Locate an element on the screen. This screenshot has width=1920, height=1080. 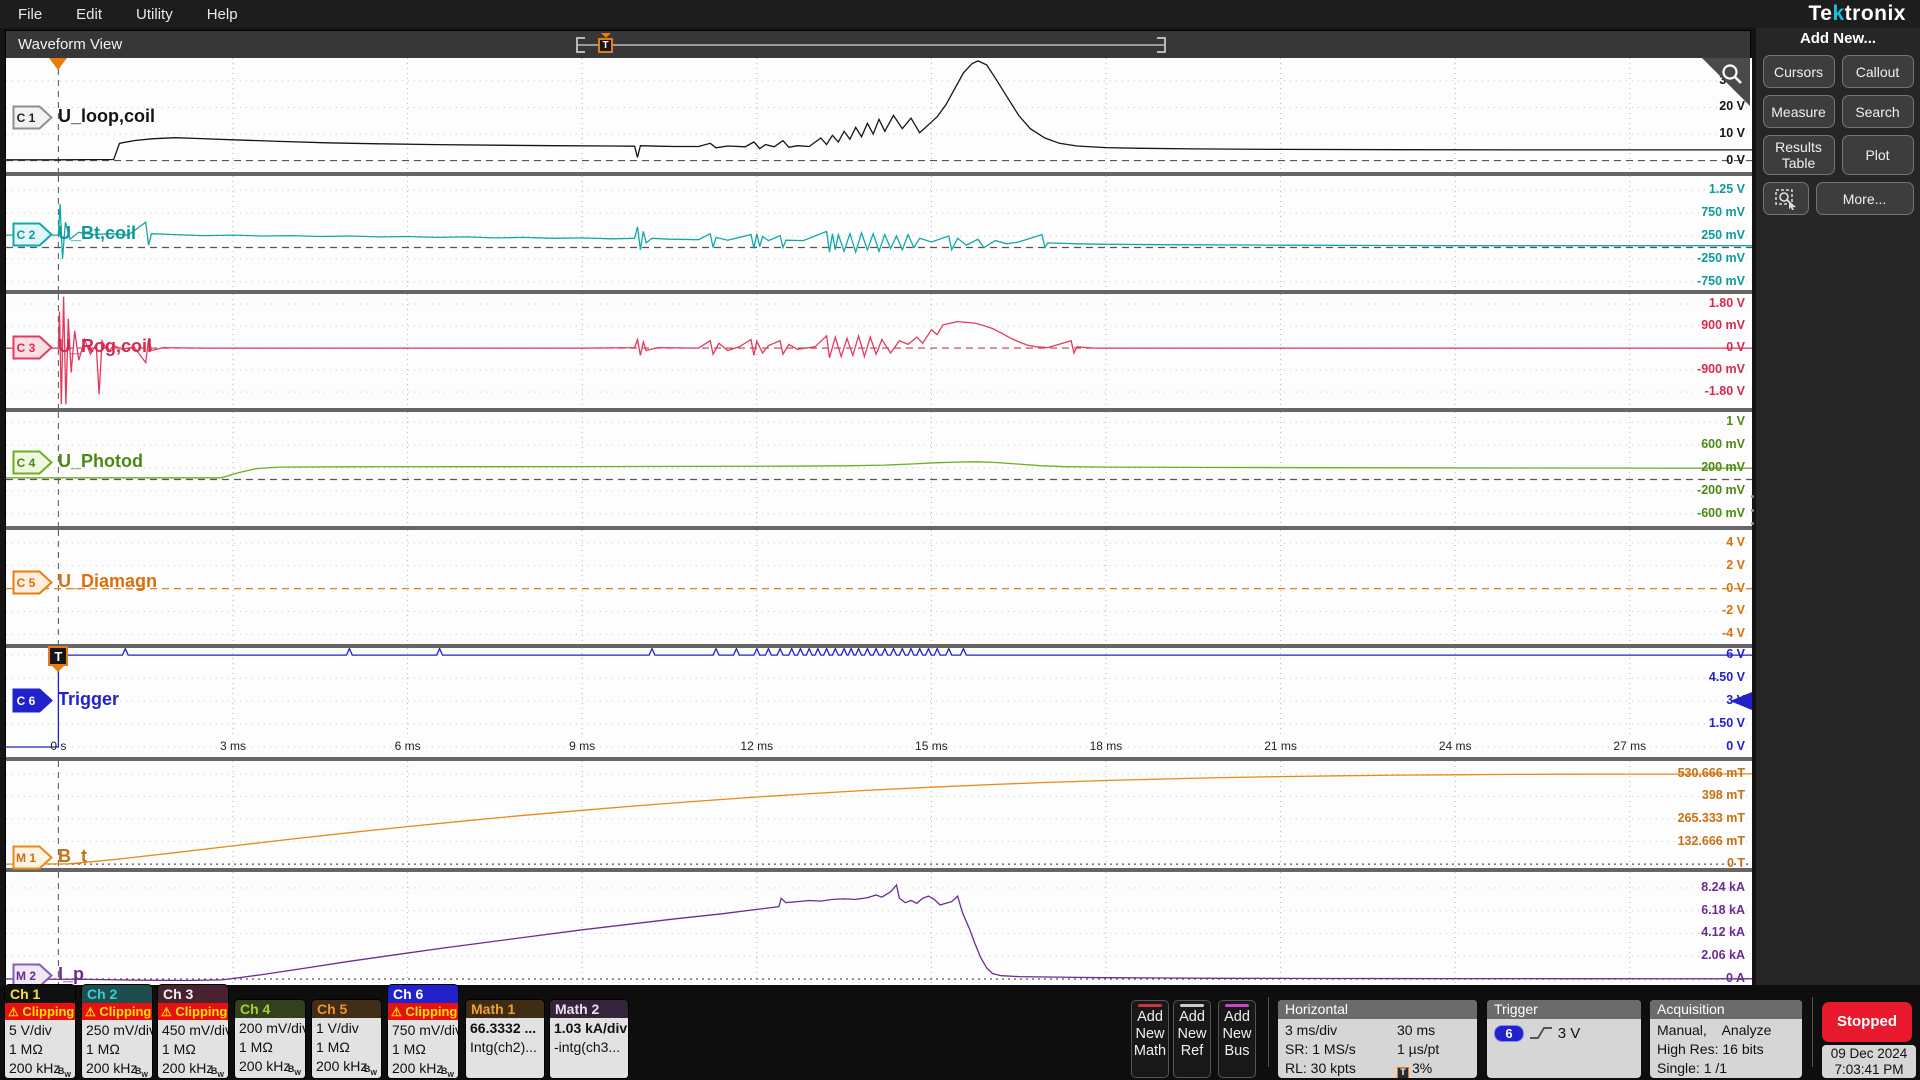
badge-title: Ch 5 is located at coordinates (346, 1009).